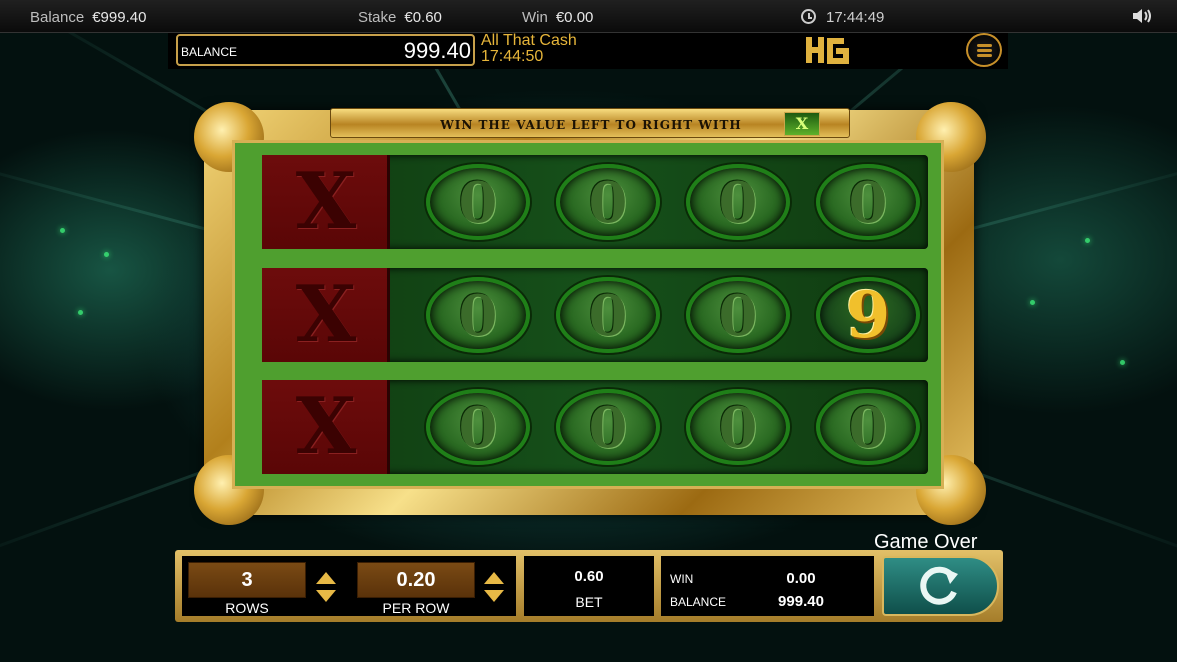 The height and width of the screenshot is (662, 1177). Describe the element at coordinates (802, 124) in the screenshot. I see `win-rule-symbol: X` at that location.